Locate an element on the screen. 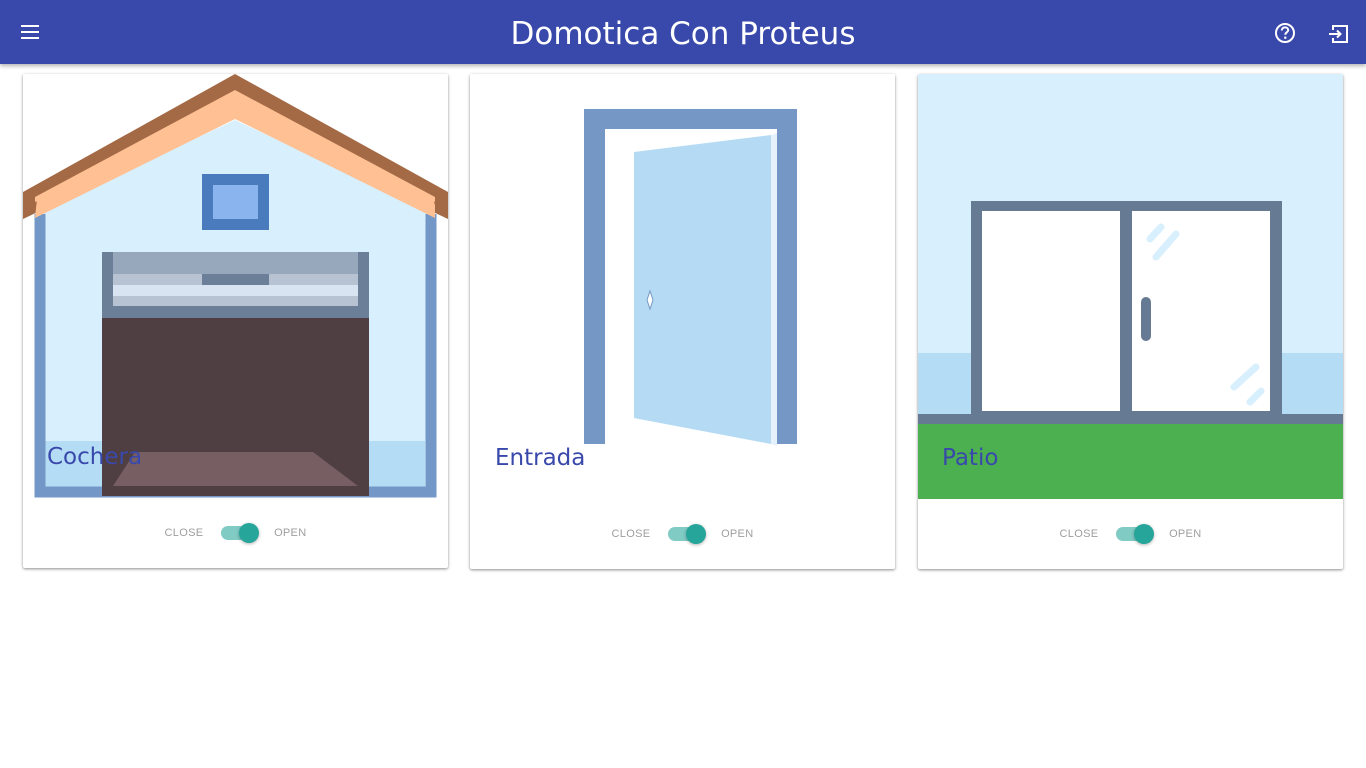 The height and width of the screenshot is (768, 1366). exit-to-app-icon is located at coordinates (1339, 34).